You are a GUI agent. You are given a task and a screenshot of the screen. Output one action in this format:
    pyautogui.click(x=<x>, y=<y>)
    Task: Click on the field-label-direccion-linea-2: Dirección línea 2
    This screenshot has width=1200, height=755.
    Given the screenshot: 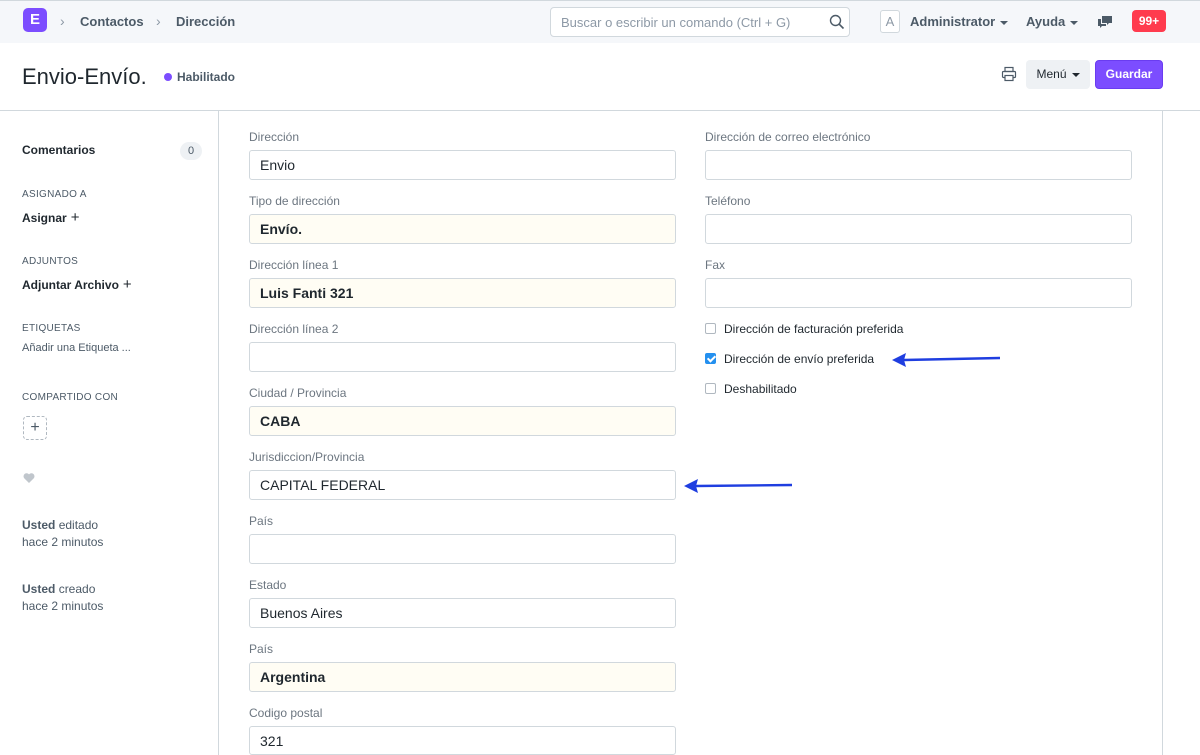 What is the action you would take?
    pyautogui.click(x=294, y=329)
    